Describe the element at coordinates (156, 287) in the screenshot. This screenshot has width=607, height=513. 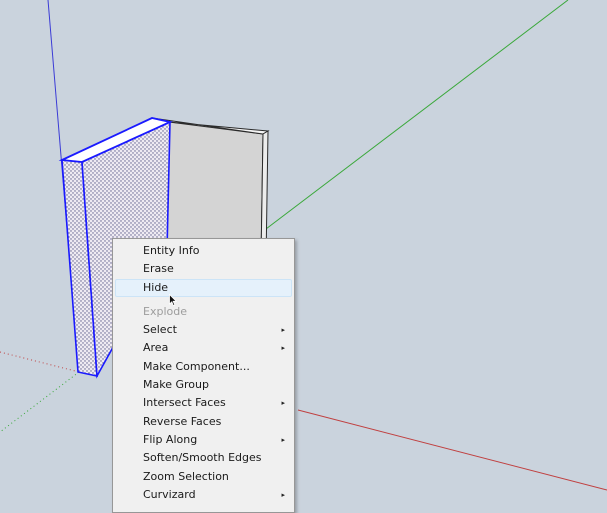
I see `menu-item-label: Hide` at that location.